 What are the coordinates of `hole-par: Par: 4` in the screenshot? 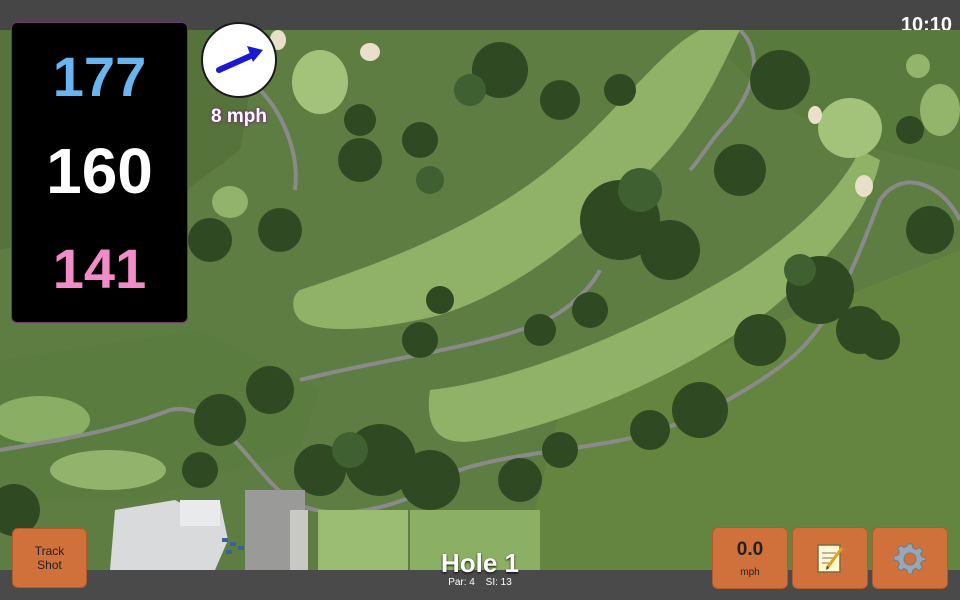 It's located at (461, 582).